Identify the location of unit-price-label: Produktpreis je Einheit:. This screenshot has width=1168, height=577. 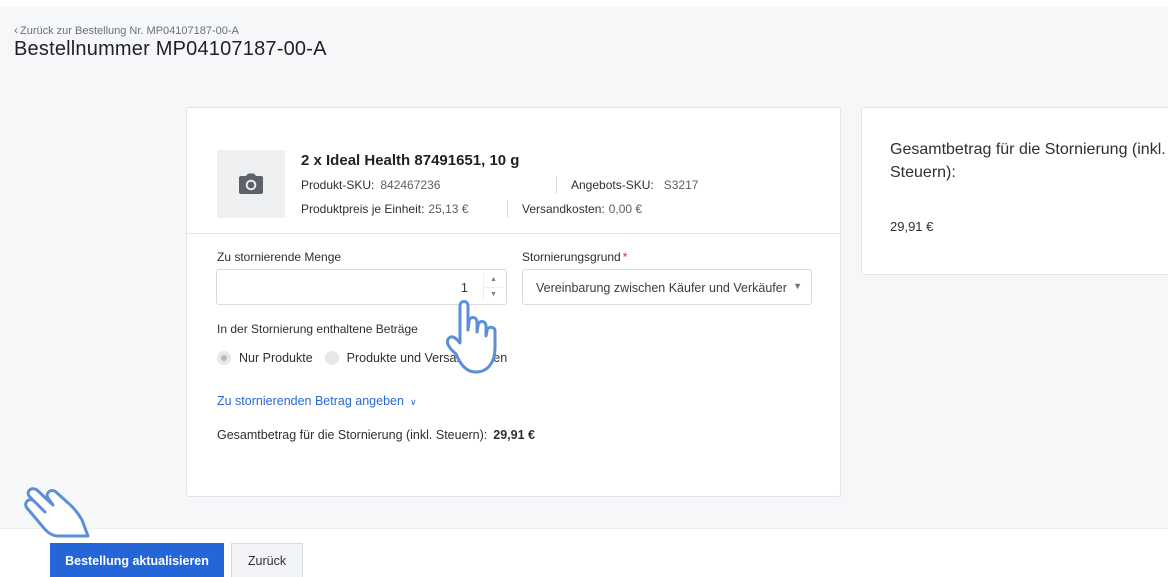
(363, 209).